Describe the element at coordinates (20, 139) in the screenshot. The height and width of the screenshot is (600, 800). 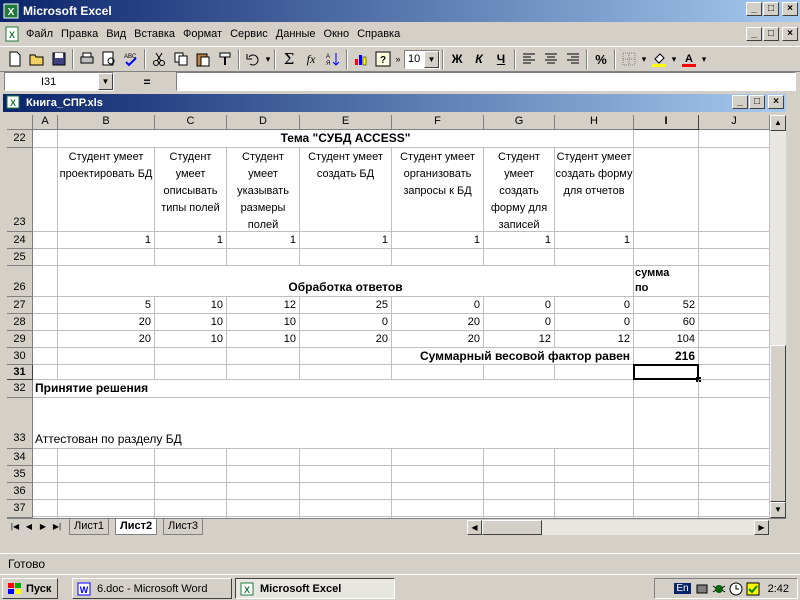
I see `row-header: 22` at that location.